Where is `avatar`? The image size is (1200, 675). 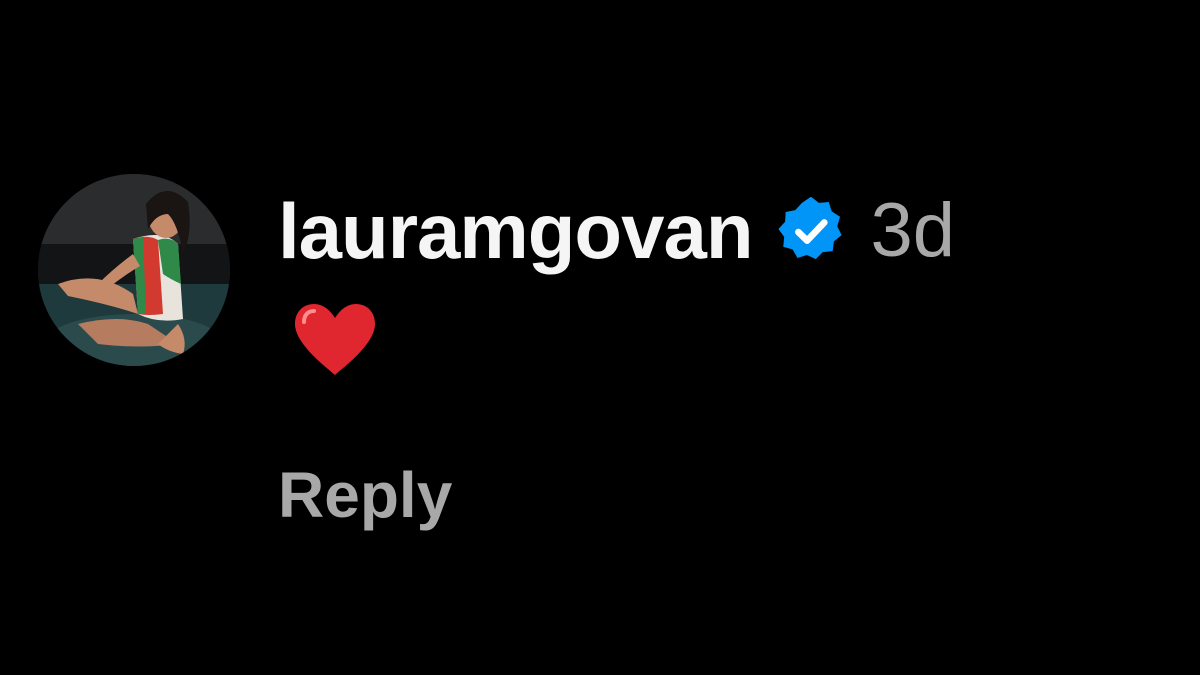
avatar is located at coordinates (134, 270).